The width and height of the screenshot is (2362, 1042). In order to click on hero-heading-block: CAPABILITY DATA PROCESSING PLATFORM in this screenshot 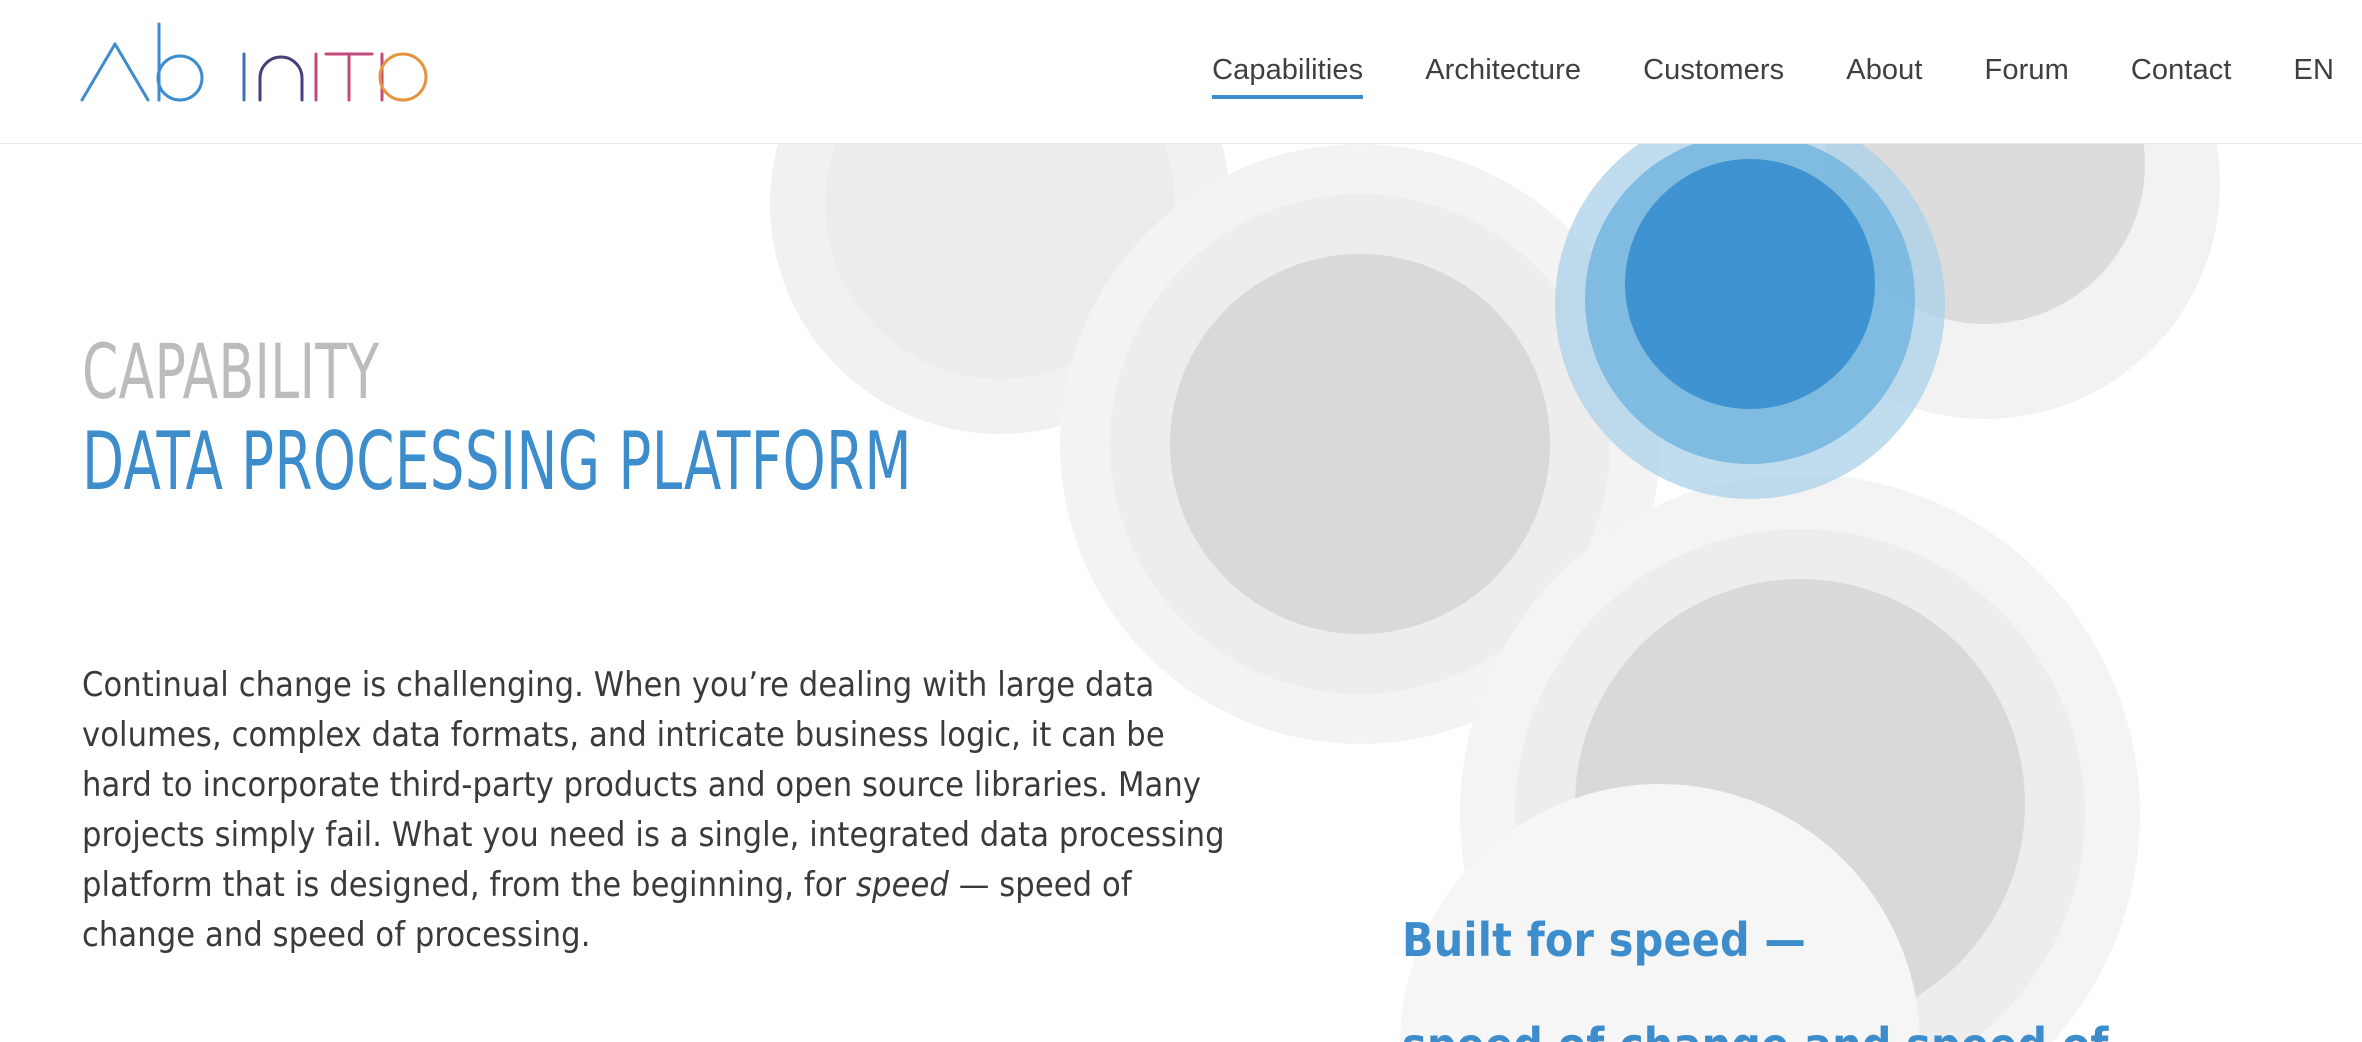, I will do `click(628, 418)`.